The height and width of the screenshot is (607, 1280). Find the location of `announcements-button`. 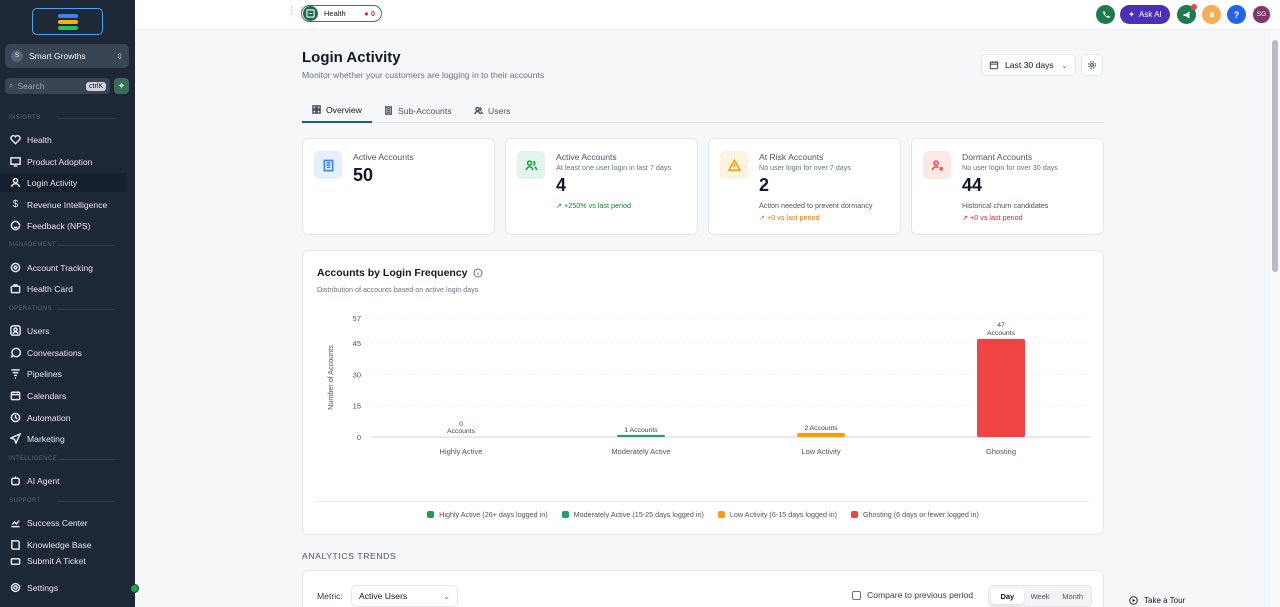

announcements-button is located at coordinates (1187, 14).